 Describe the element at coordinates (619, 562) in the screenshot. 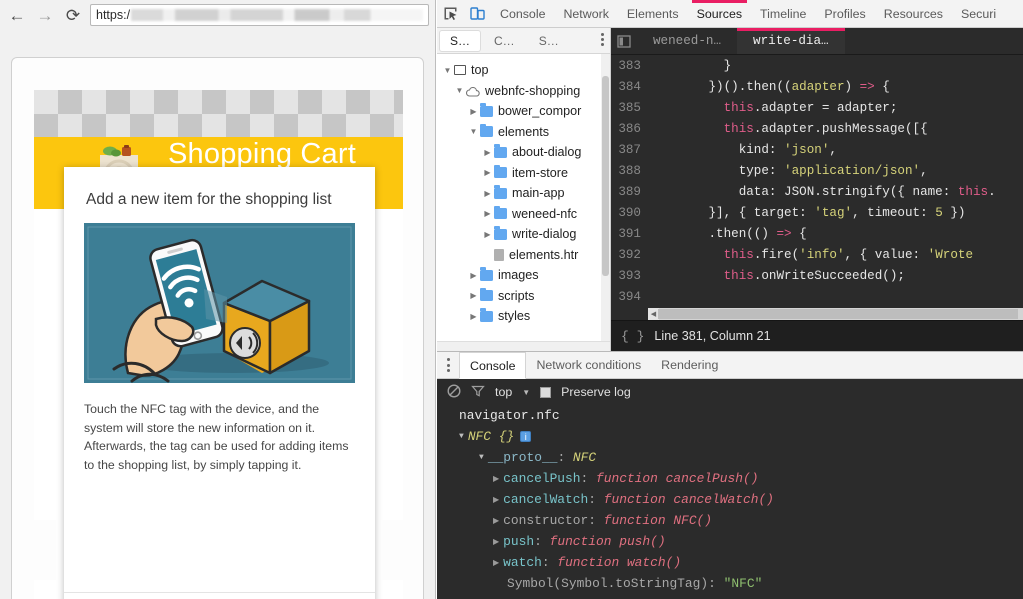

I see `property-value: function watch()` at that location.